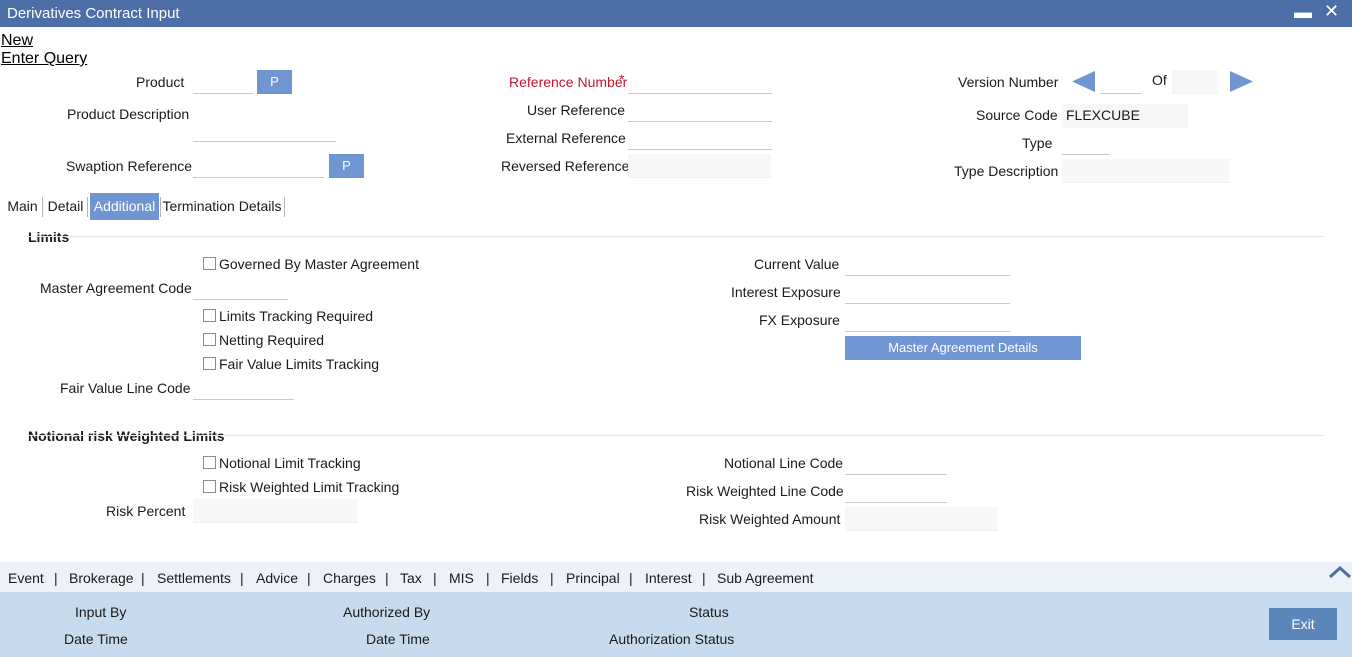  I want to click on nav-principal: Principal, so click(593, 578).